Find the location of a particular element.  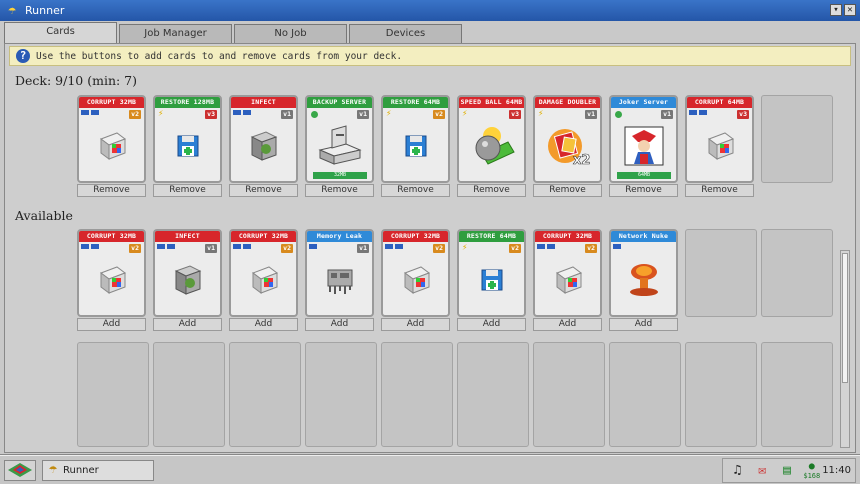

available-card: INFECT v1 is located at coordinates (187, 273).